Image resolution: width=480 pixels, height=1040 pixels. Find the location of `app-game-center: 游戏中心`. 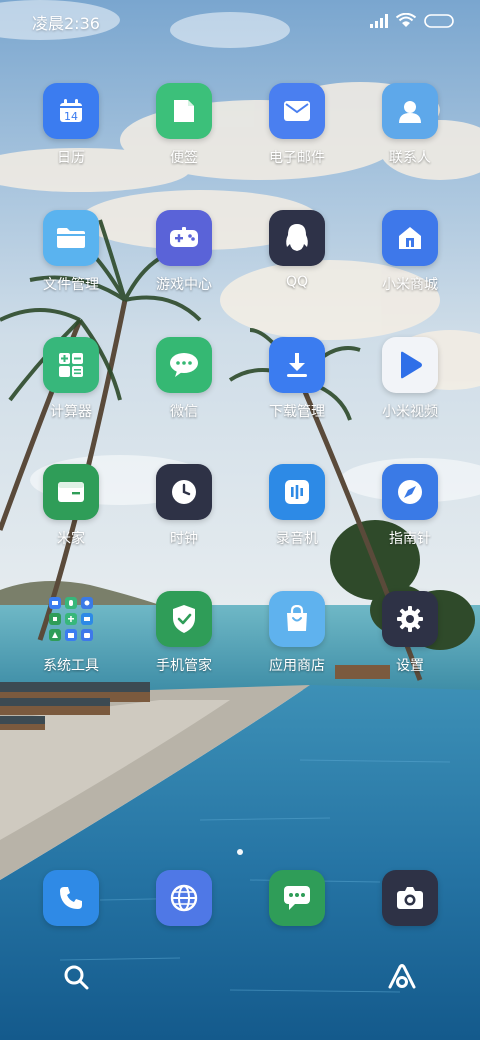

app-game-center: 游戏中心 is located at coordinates (184, 252).